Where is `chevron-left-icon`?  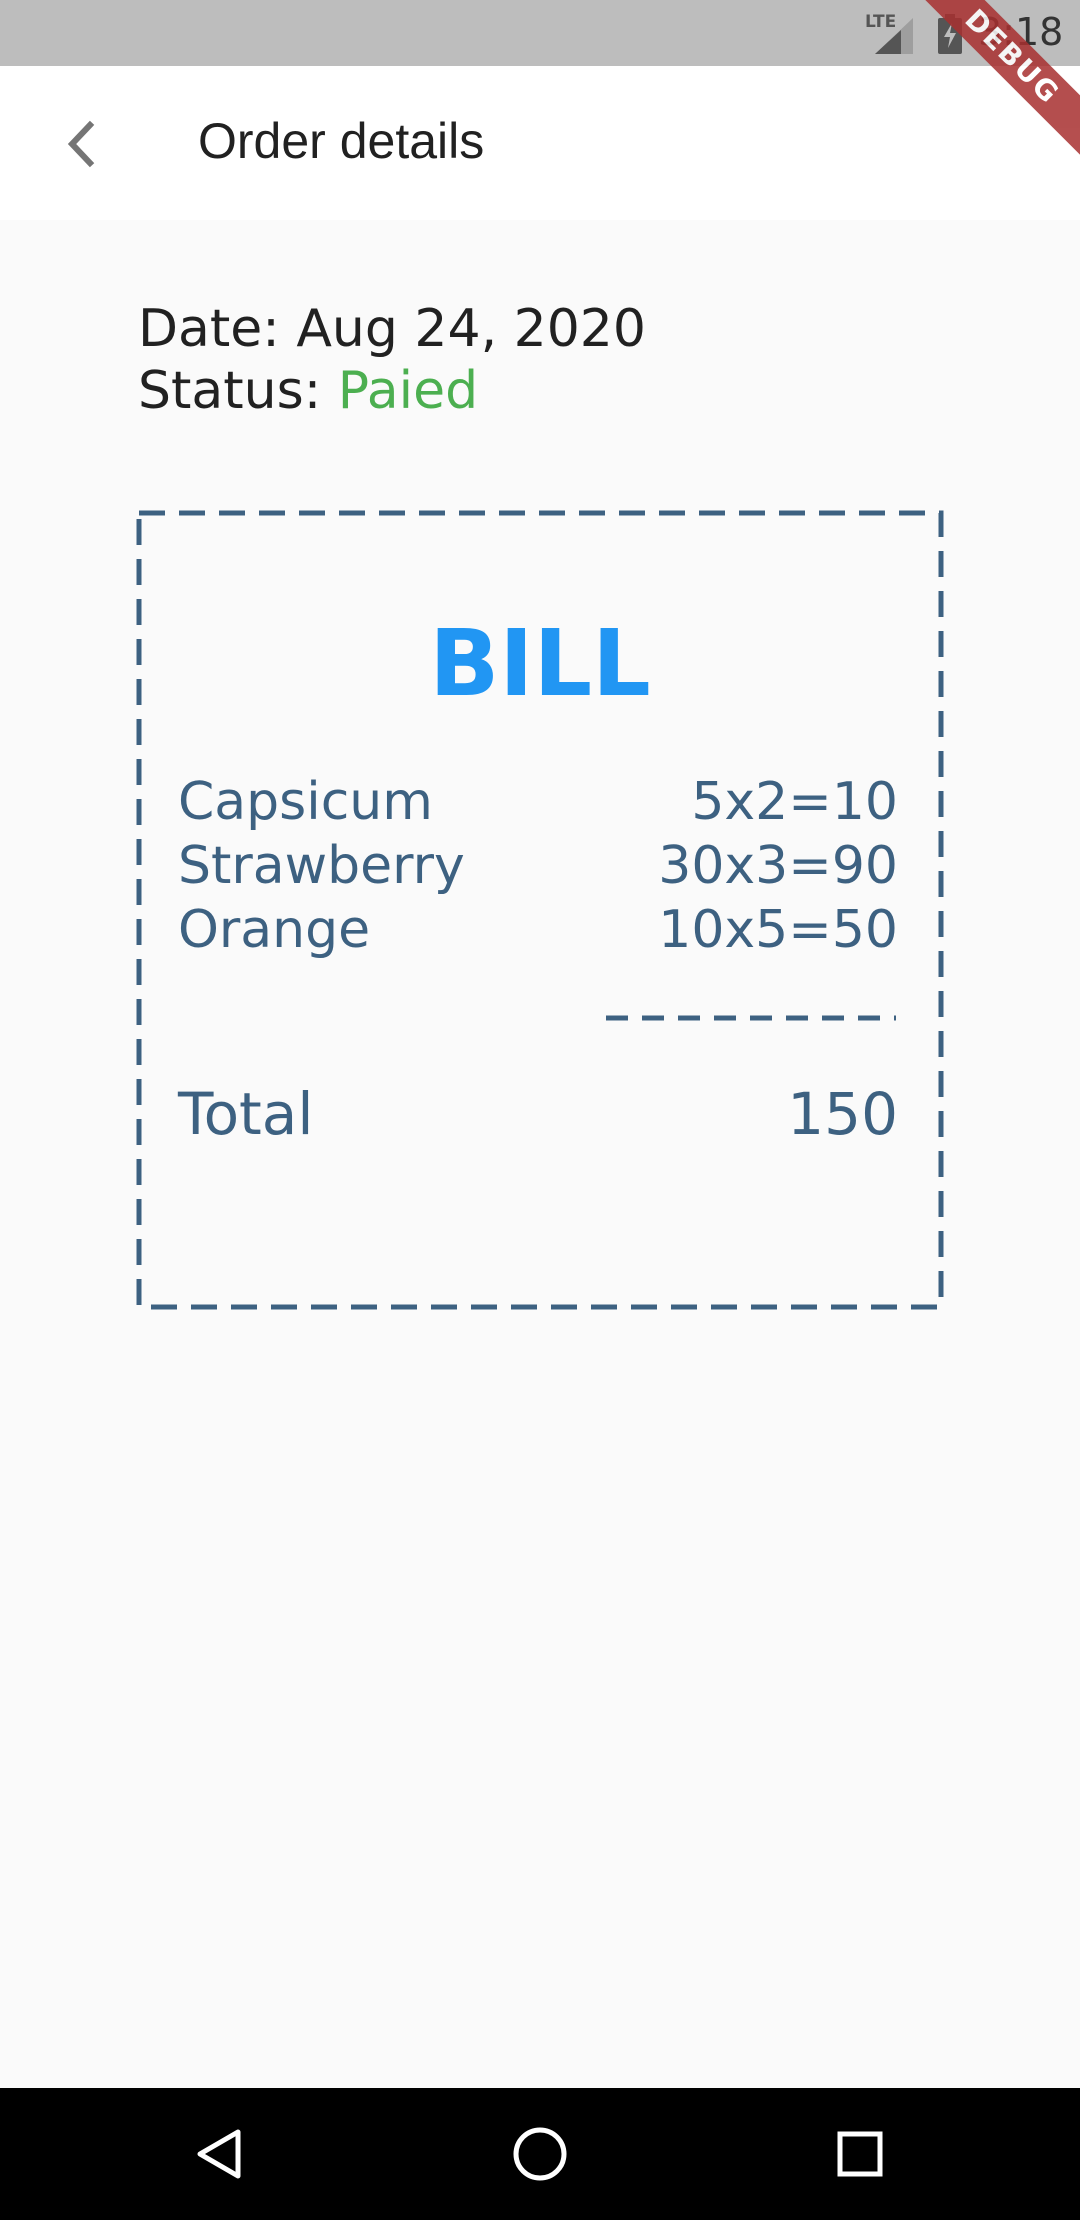
chevron-left-icon is located at coordinates (81, 144).